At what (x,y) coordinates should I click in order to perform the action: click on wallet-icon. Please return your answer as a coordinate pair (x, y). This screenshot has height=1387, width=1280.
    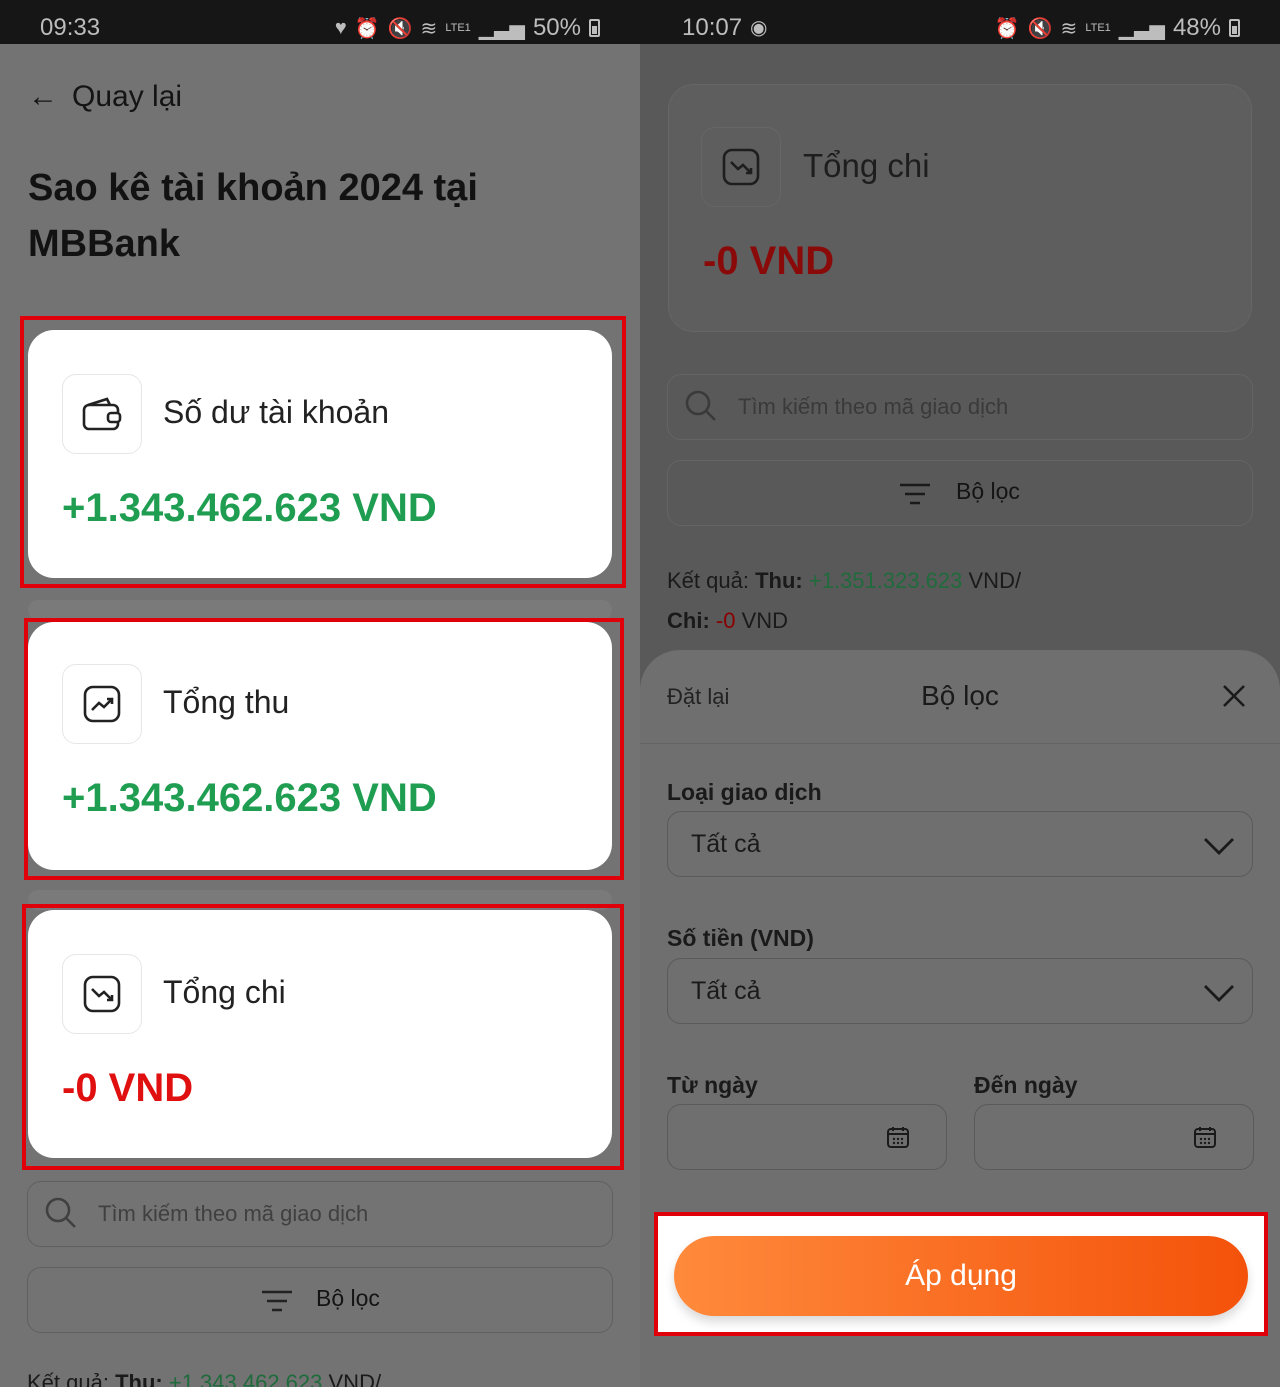
    Looking at the image, I should click on (102, 414).